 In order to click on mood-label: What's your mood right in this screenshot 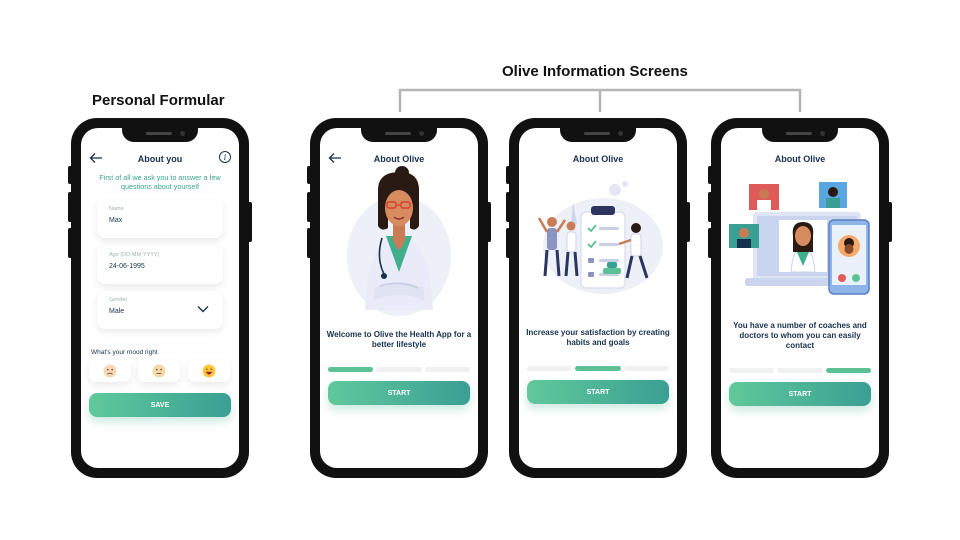, I will do `click(124, 352)`.